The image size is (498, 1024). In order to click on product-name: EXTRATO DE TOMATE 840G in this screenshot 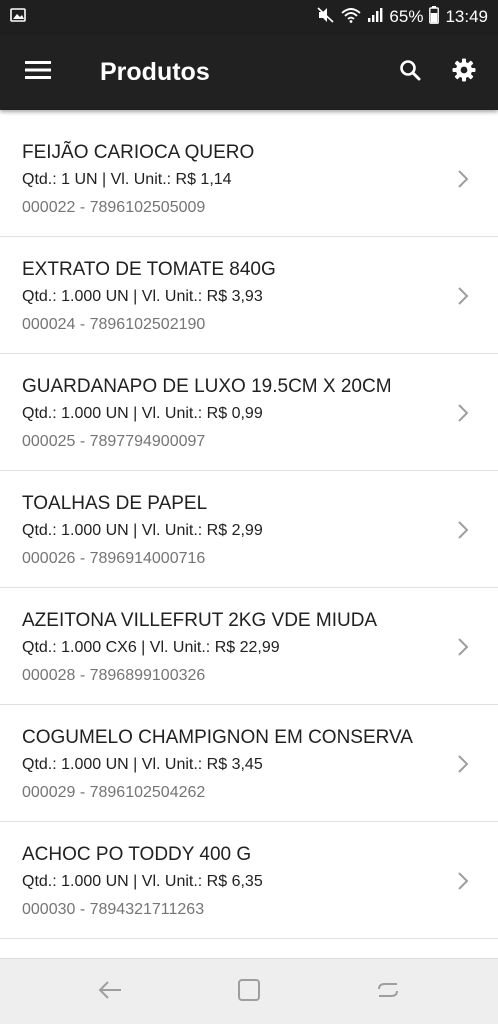, I will do `click(149, 269)`.